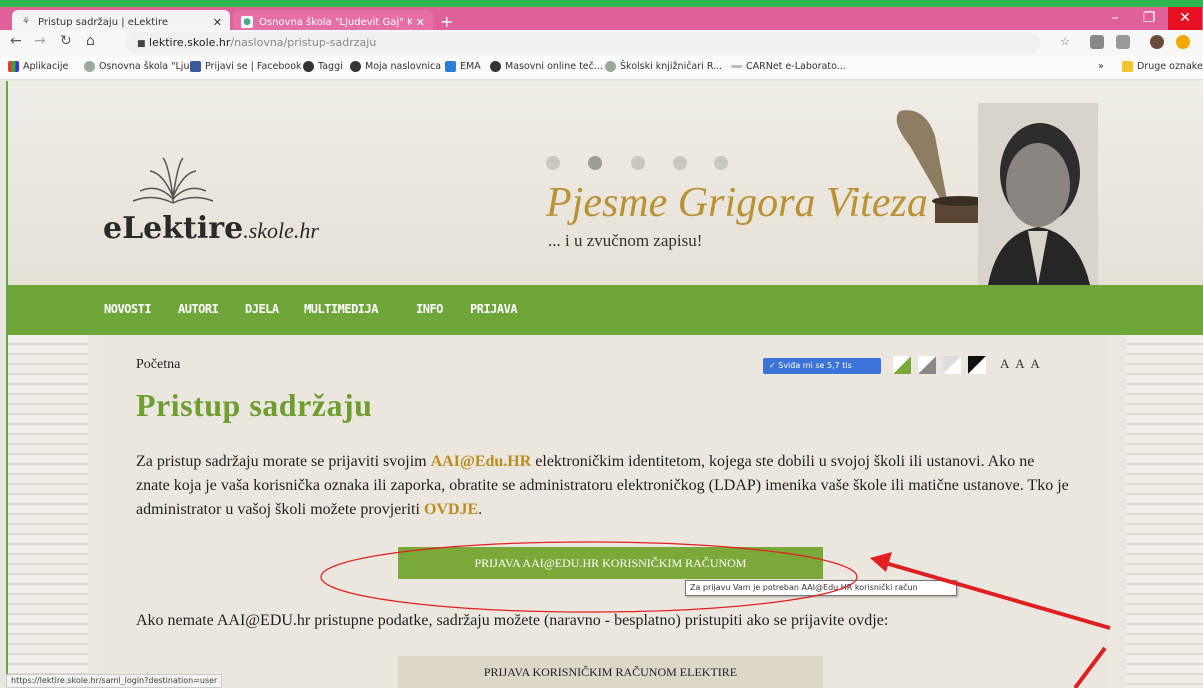  Describe the element at coordinates (625, 240) in the screenshot. I see `banner-subtitle: ... i u zvučnom zapisu!` at that location.